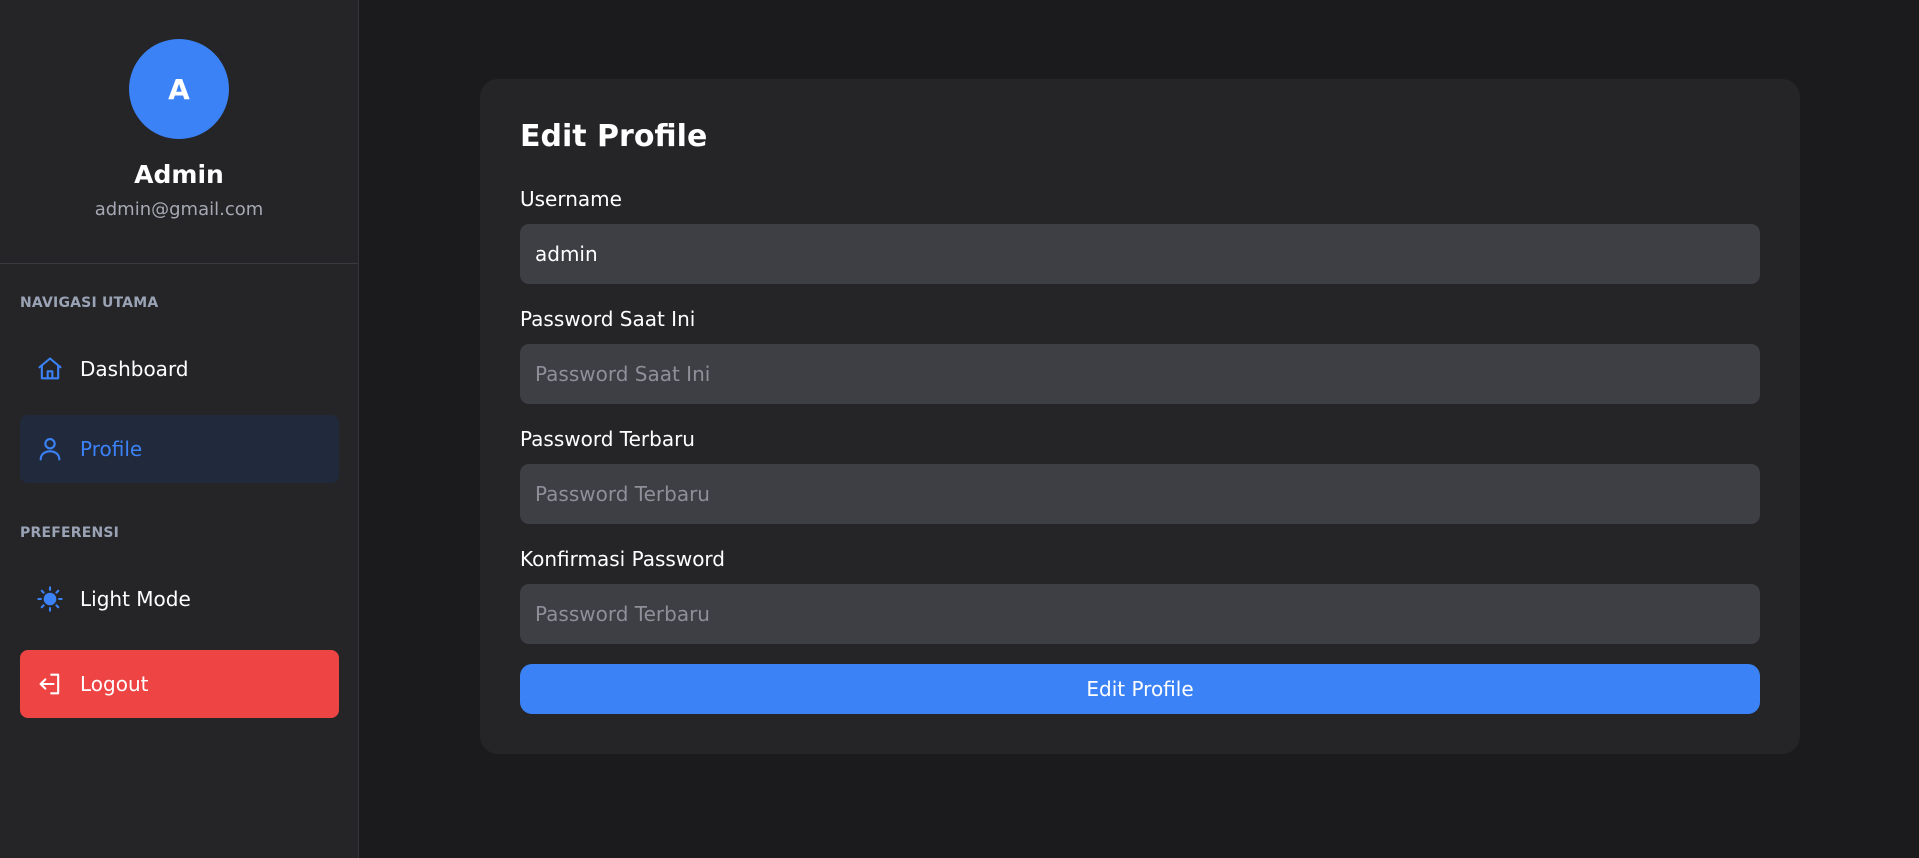  I want to click on sidebar-item-label: Light Mode, so click(135, 599).